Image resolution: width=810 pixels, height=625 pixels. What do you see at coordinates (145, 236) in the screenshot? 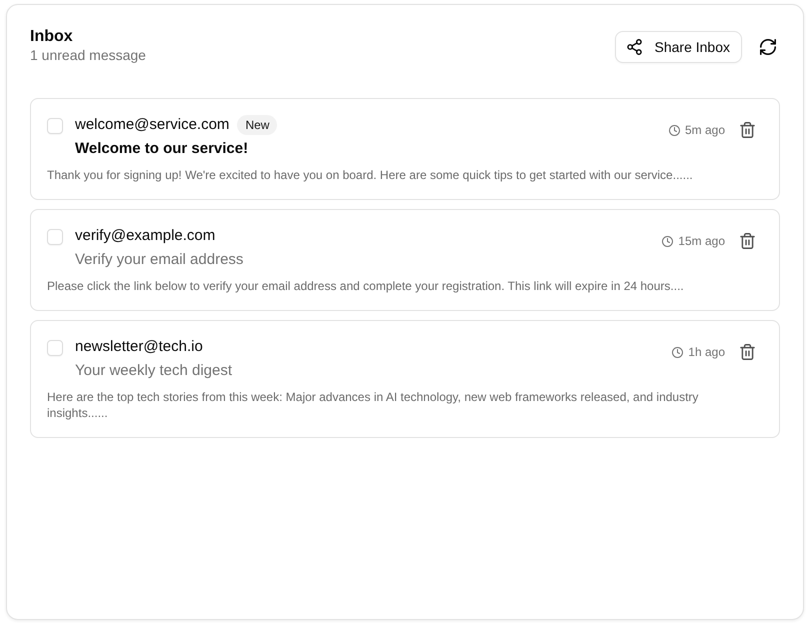
I see `sender-address: verify@example.com` at bounding box center [145, 236].